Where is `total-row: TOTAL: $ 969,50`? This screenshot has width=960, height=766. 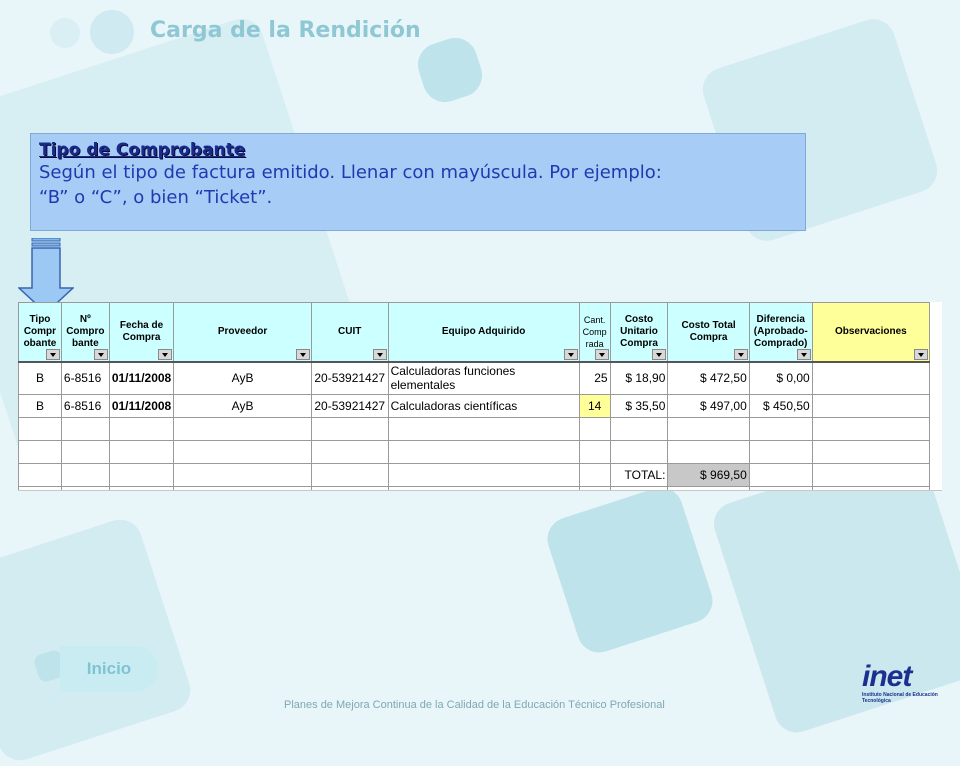 total-row: TOTAL: $ 969,50 is located at coordinates (480, 474).